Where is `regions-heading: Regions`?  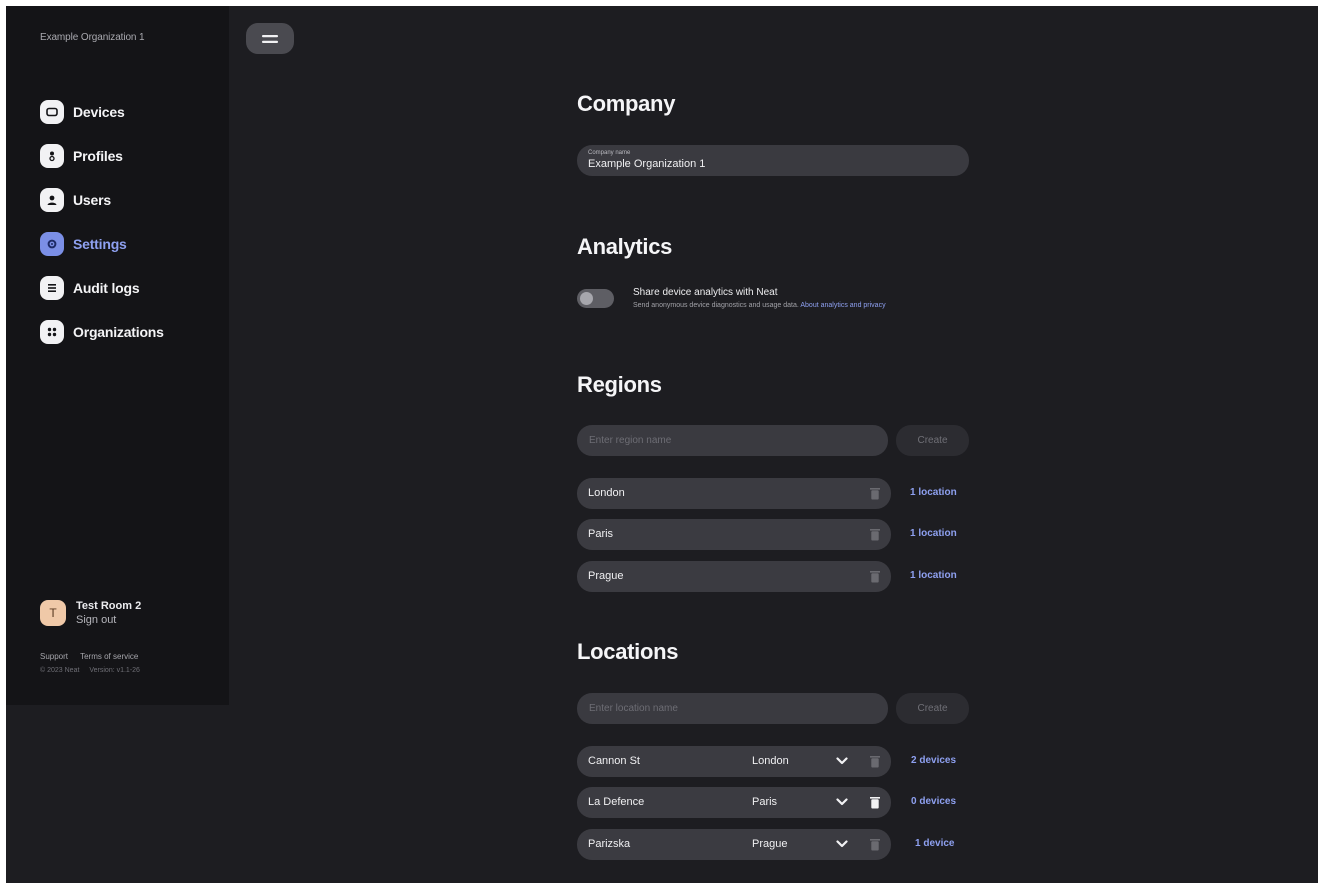 regions-heading: Regions is located at coordinates (619, 384).